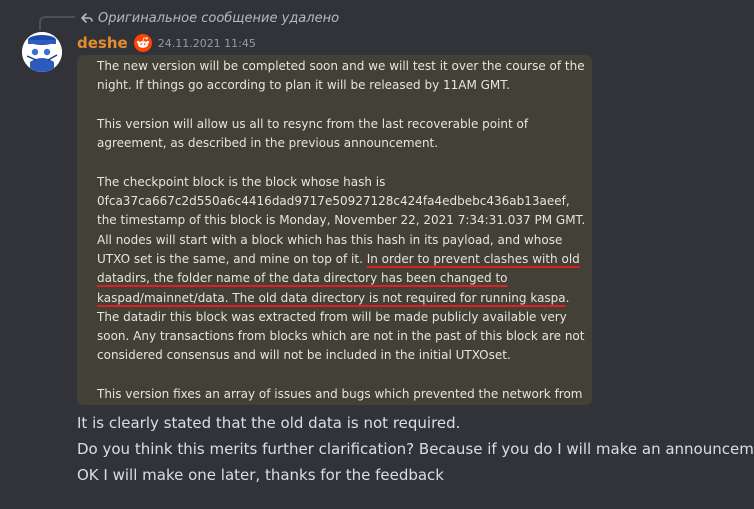 The width and height of the screenshot is (754, 509). Describe the element at coordinates (42, 52) in the screenshot. I see `avatar` at that location.